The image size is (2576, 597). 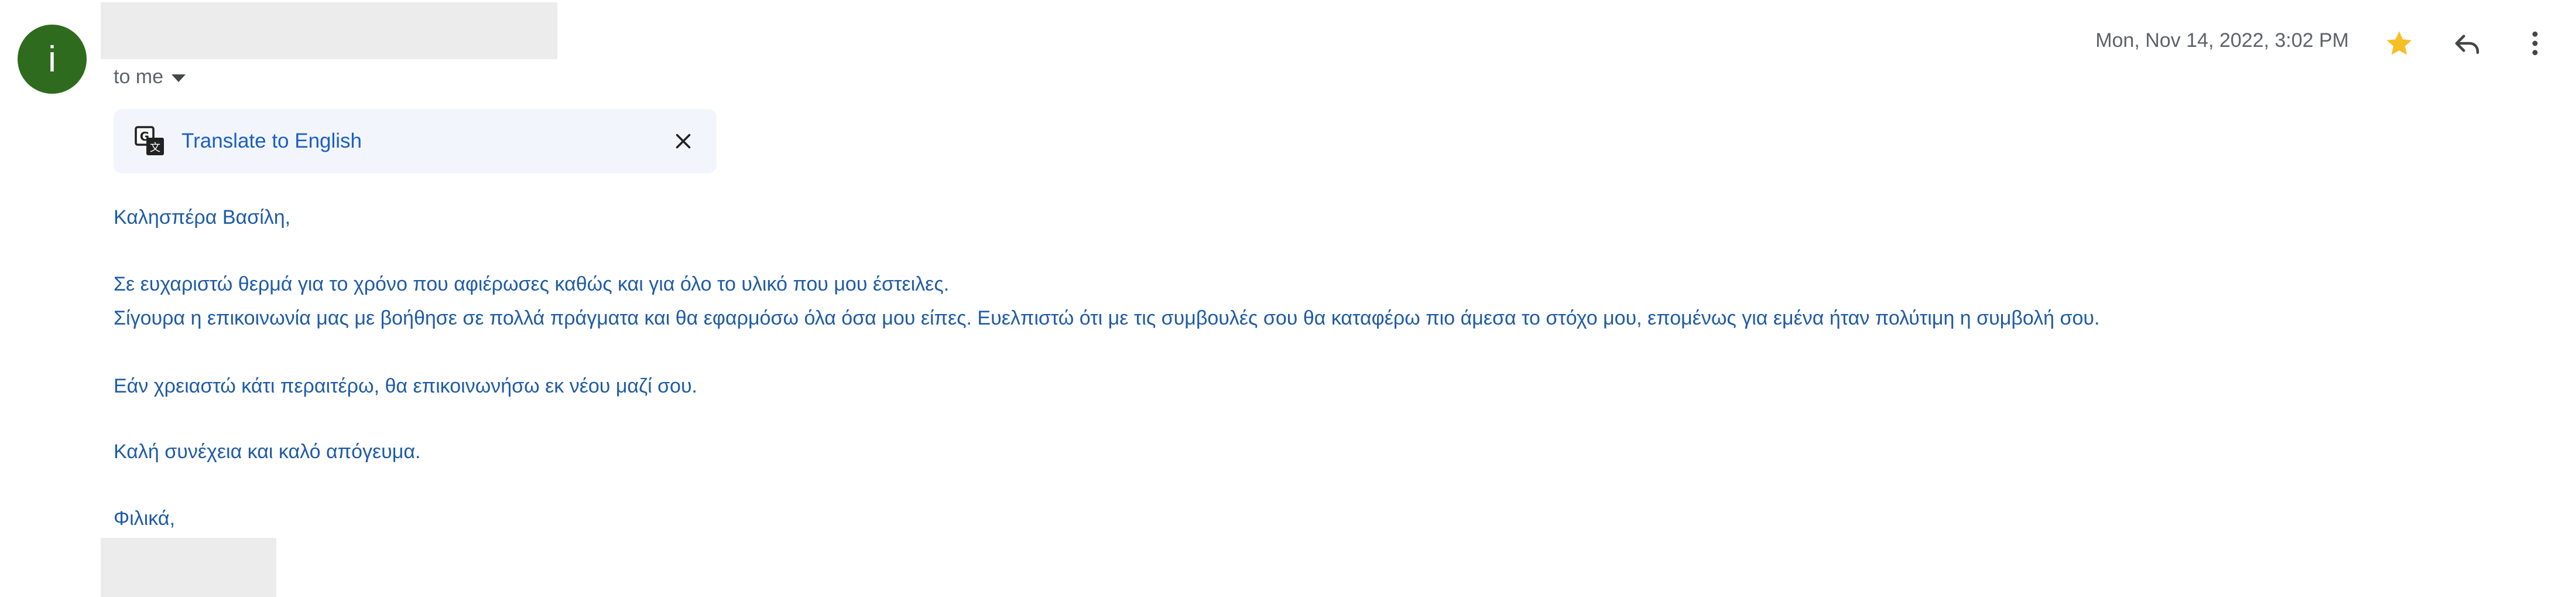 I want to click on recipient-details-toggle: to me, so click(x=150, y=77).